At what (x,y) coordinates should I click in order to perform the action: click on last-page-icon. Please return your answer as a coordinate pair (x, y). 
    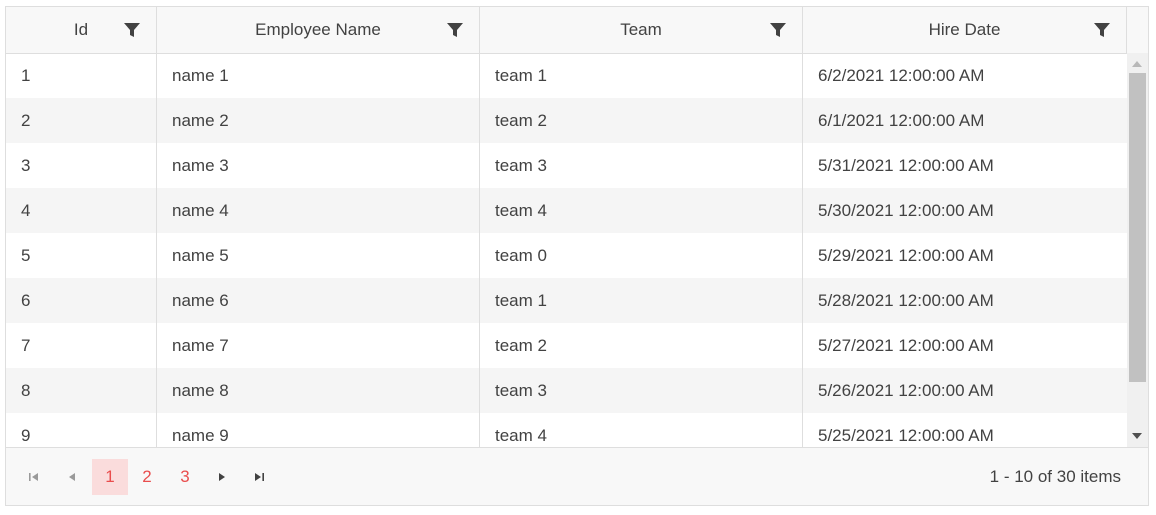
    Looking at the image, I should click on (259, 477).